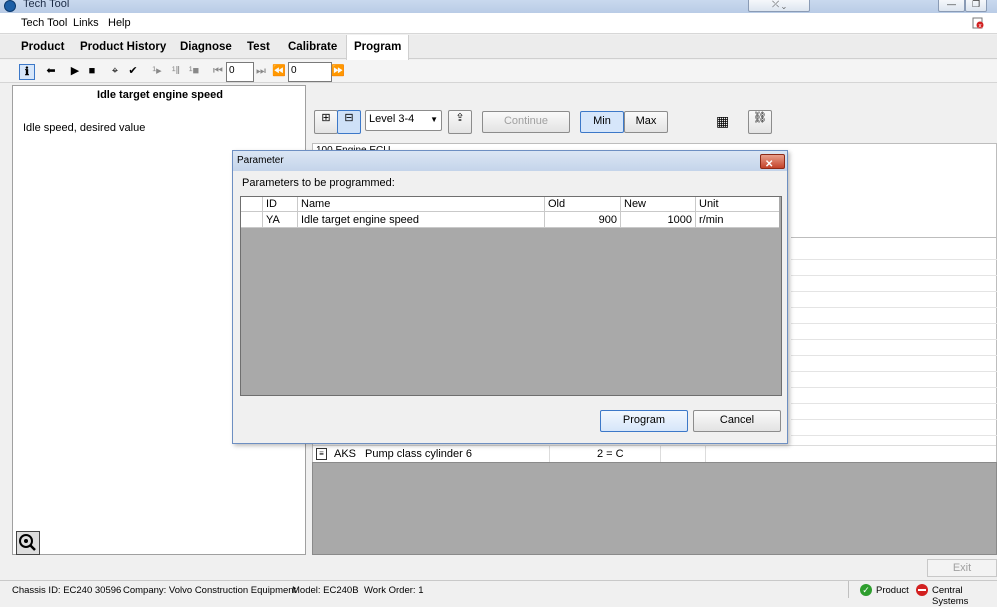 The width and height of the screenshot is (997, 607). What do you see at coordinates (737, 204) in the screenshot?
I see `col-header-unit: Unit` at bounding box center [737, 204].